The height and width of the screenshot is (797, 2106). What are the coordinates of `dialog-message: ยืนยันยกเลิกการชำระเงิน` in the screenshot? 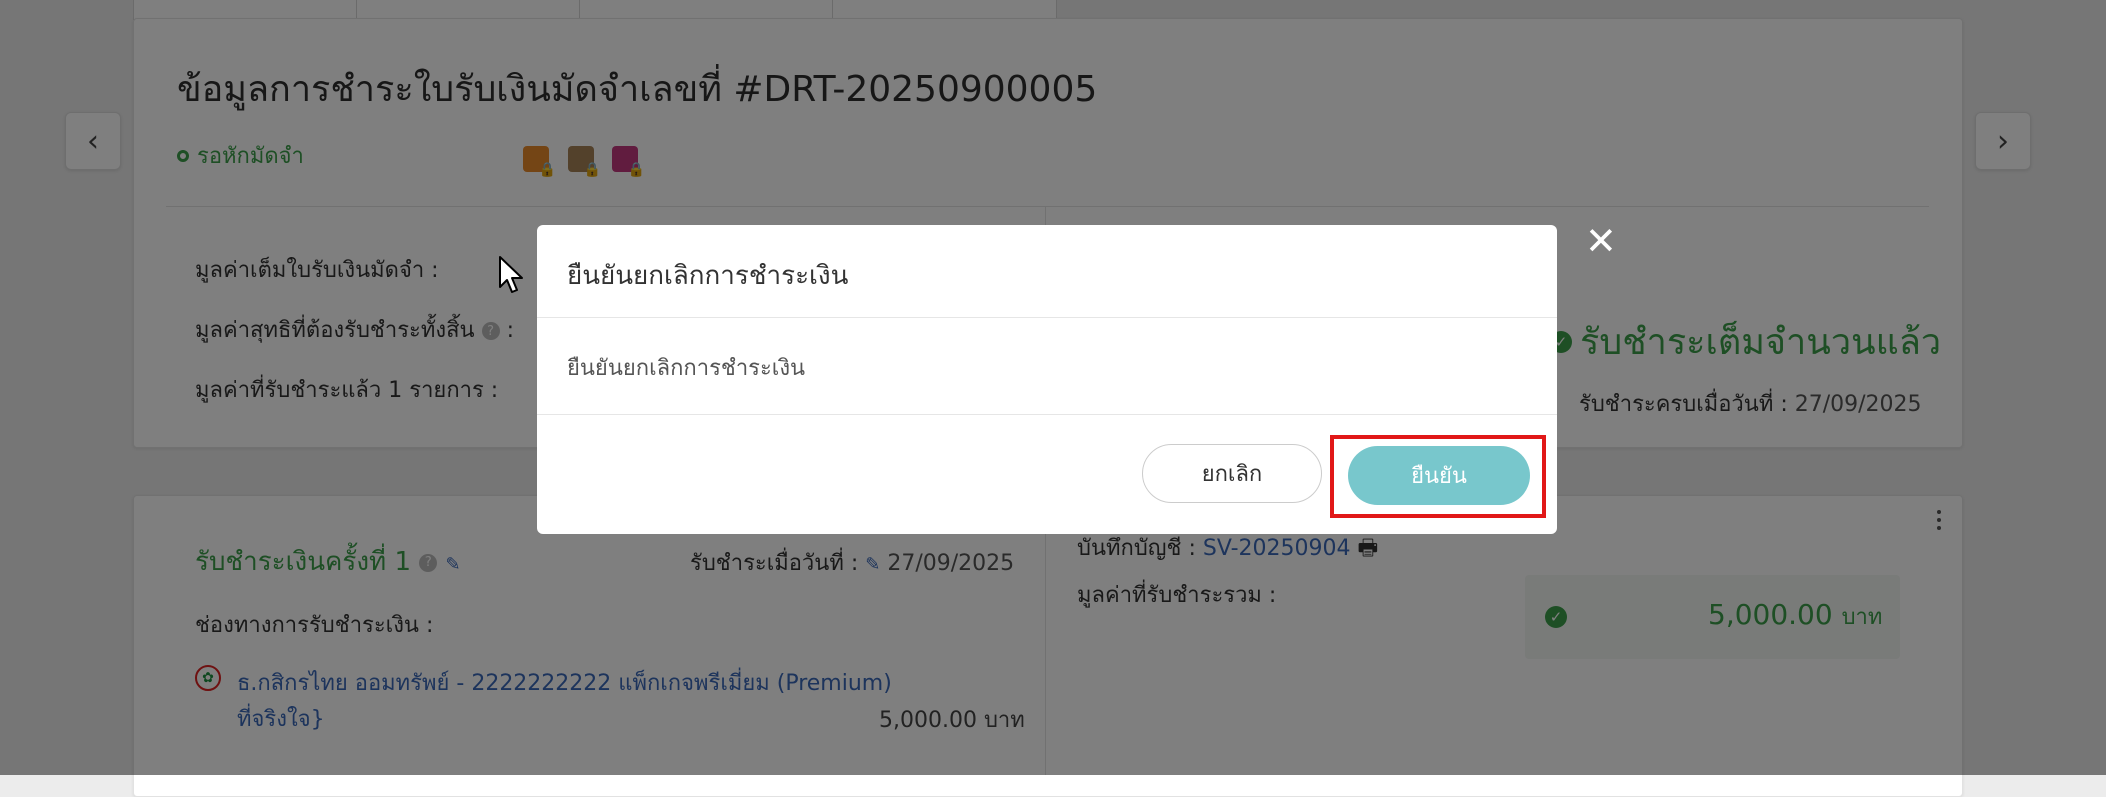 It's located at (686, 368).